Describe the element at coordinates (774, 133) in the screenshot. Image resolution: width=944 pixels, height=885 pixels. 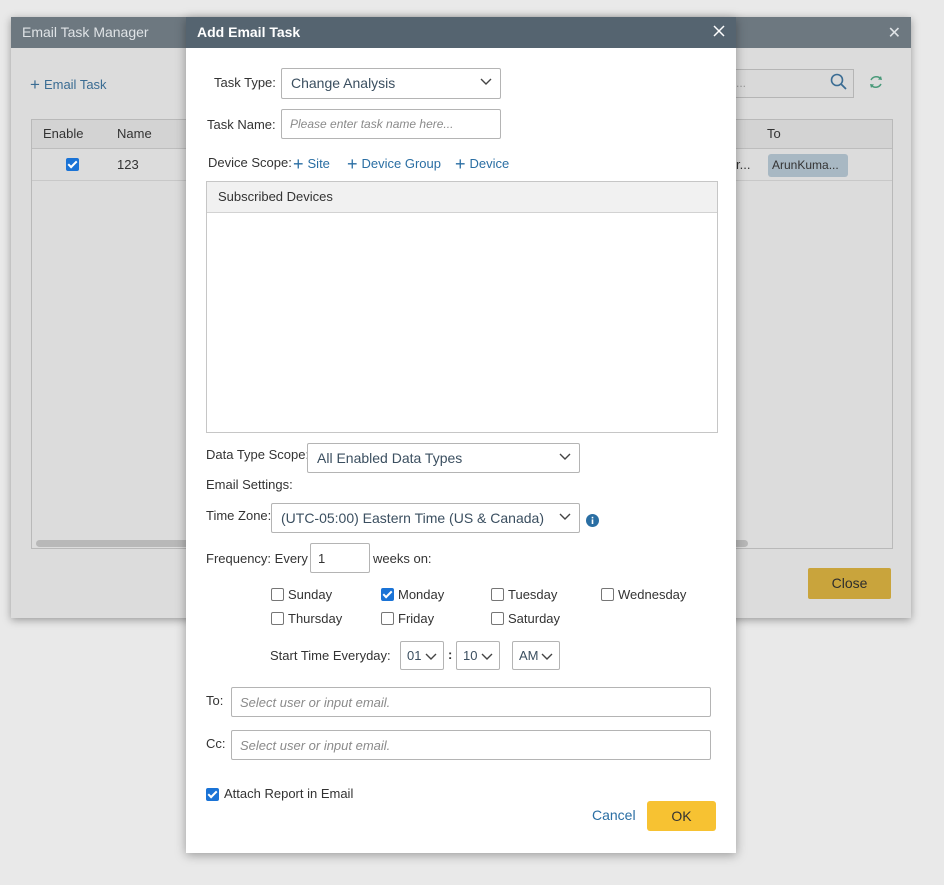
I see `column-to: To` at that location.